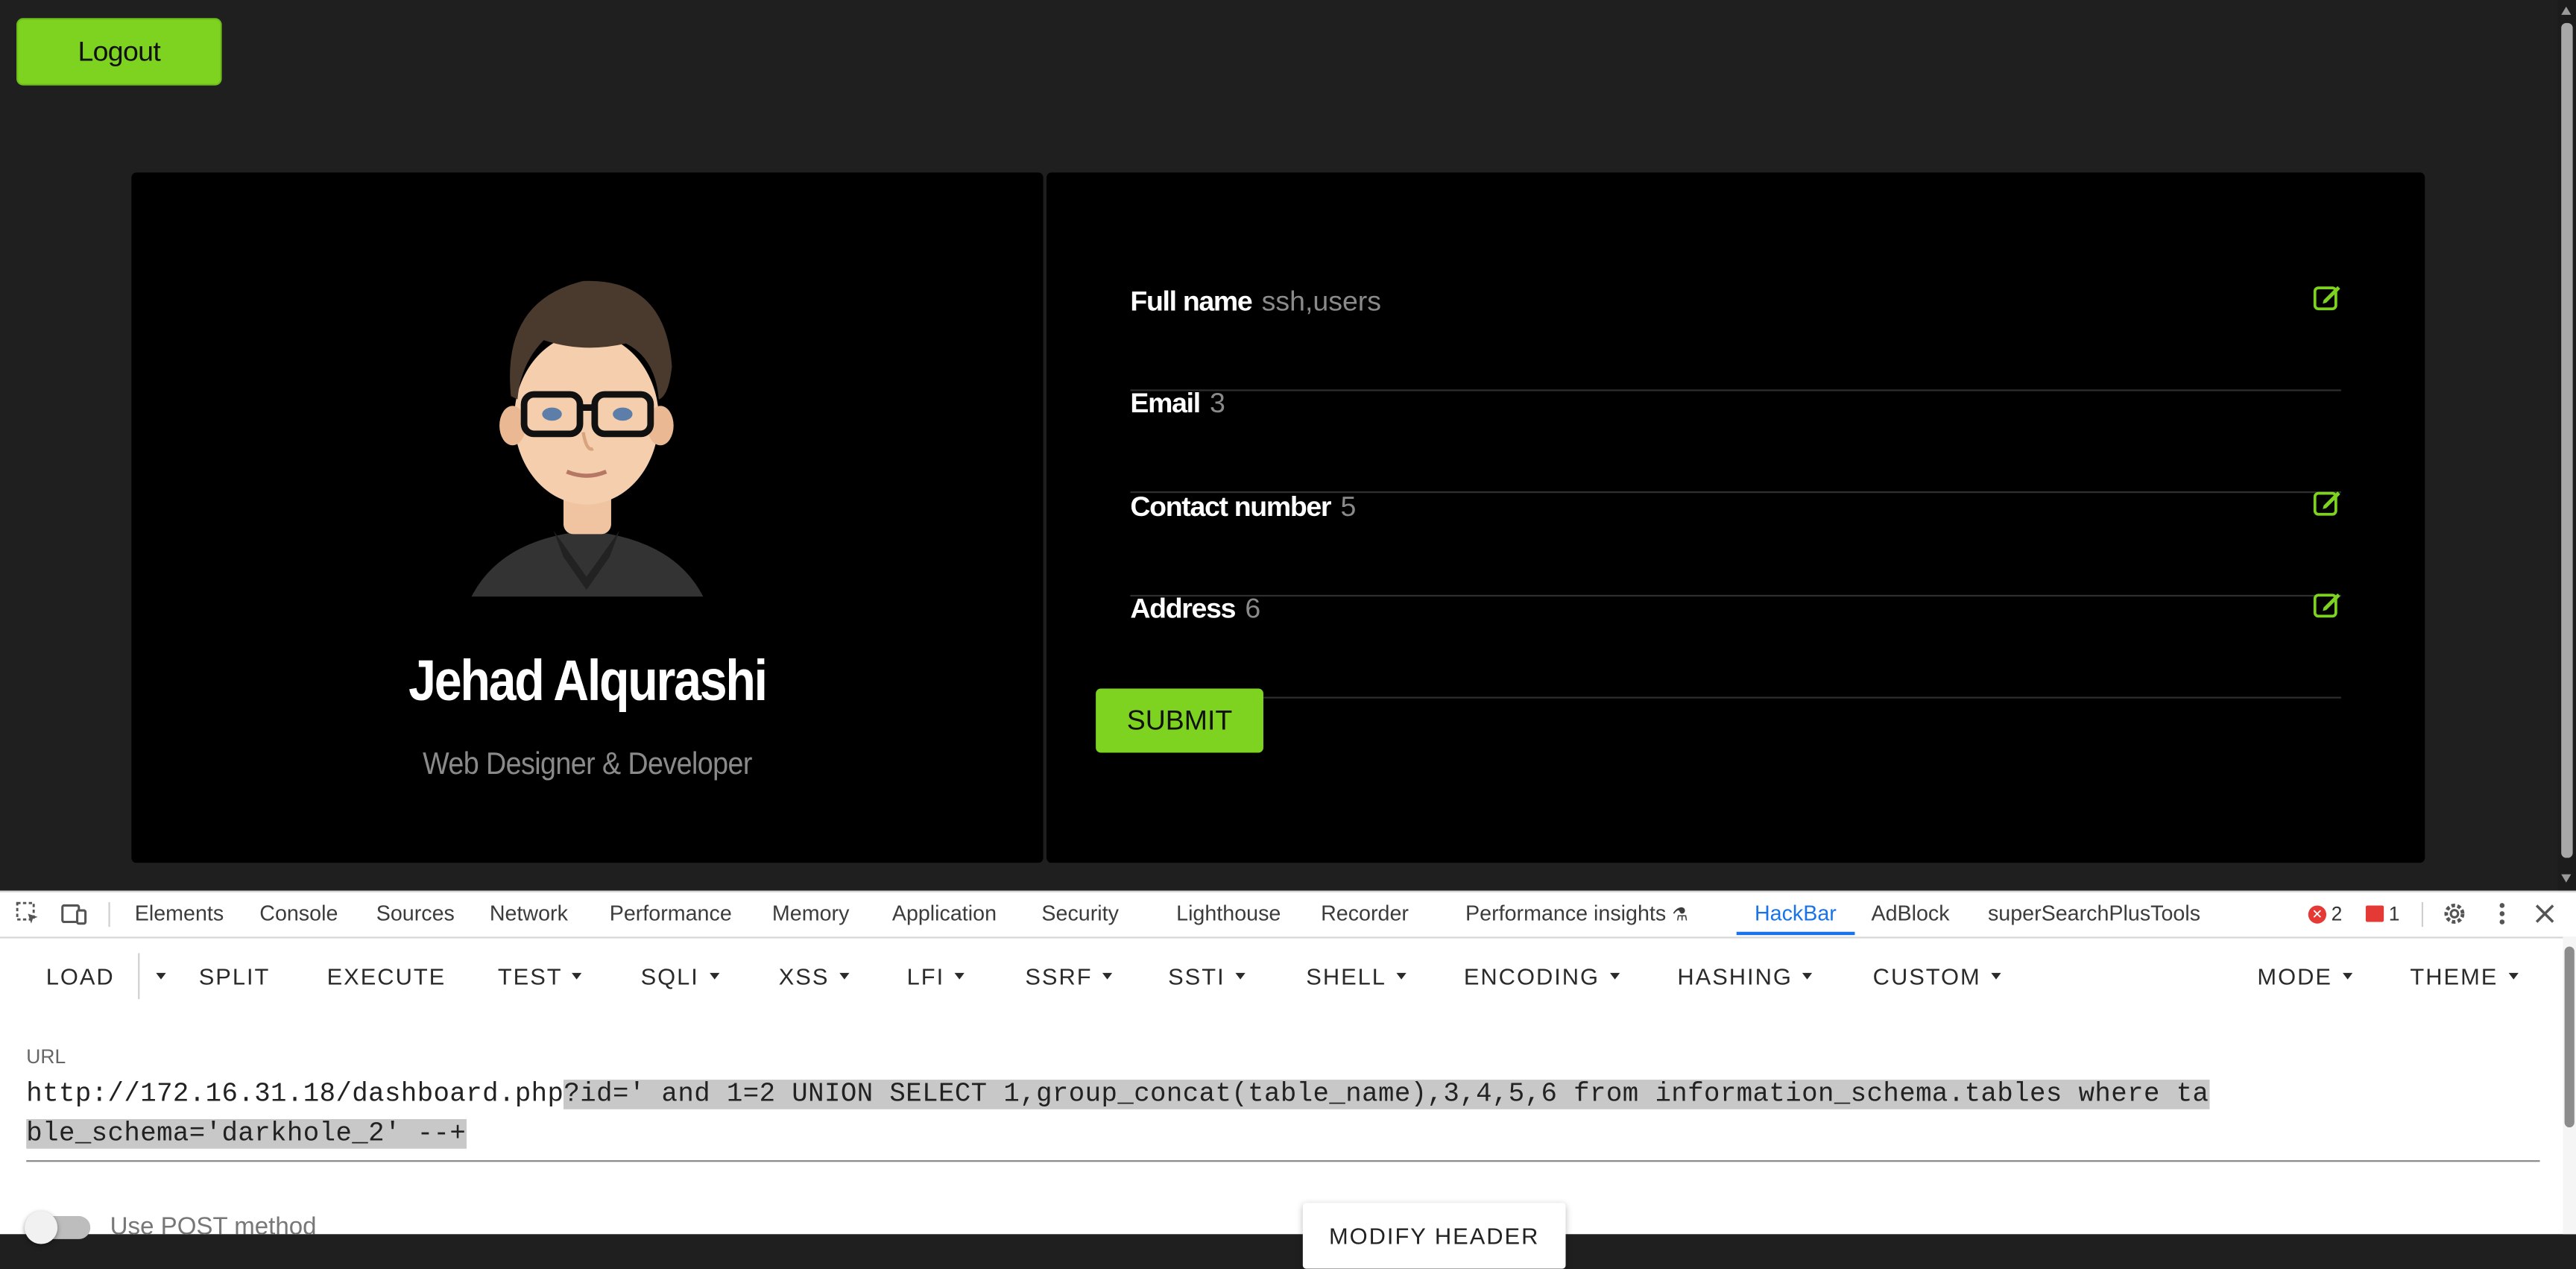 The width and height of the screenshot is (2576, 1269). I want to click on field-value: 3, so click(1218, 404).